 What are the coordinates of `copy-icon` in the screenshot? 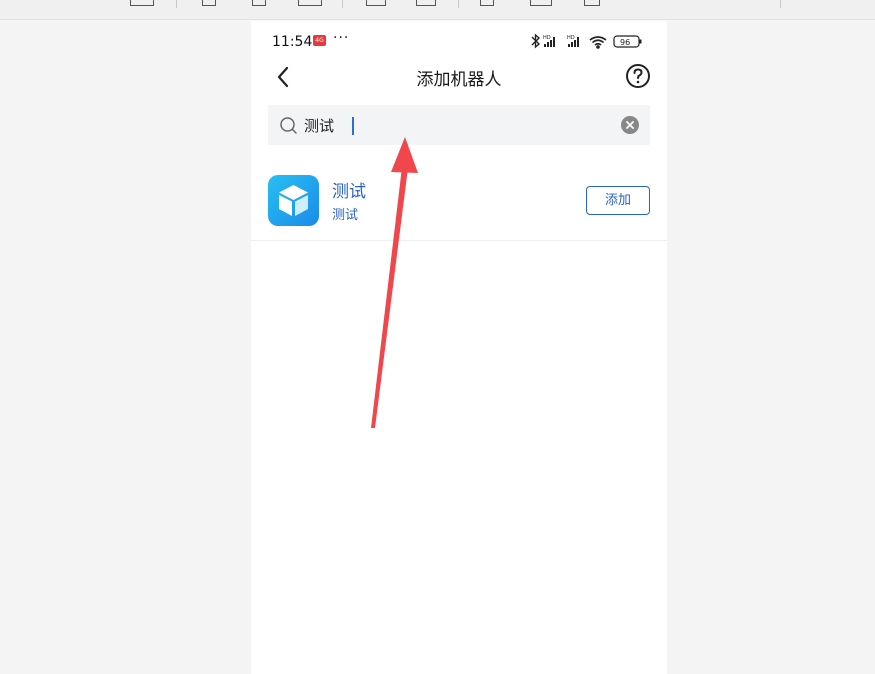 It's located at (592, 3).